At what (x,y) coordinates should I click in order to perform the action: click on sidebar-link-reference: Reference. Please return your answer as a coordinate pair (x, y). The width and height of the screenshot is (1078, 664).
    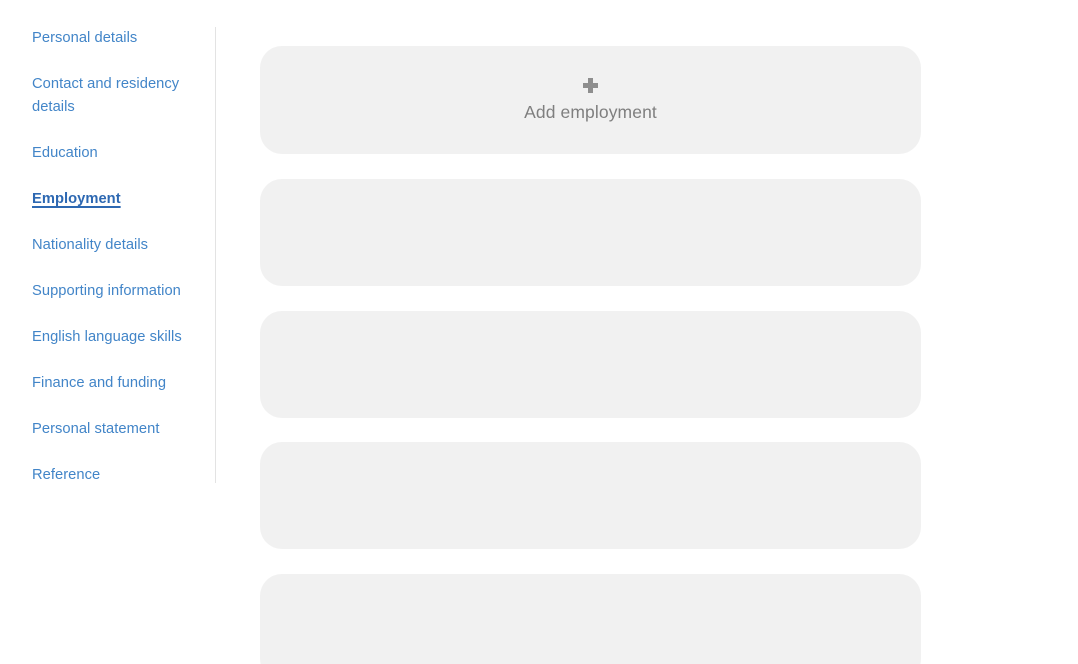
    Looking at the image, I should click on (66, 475).